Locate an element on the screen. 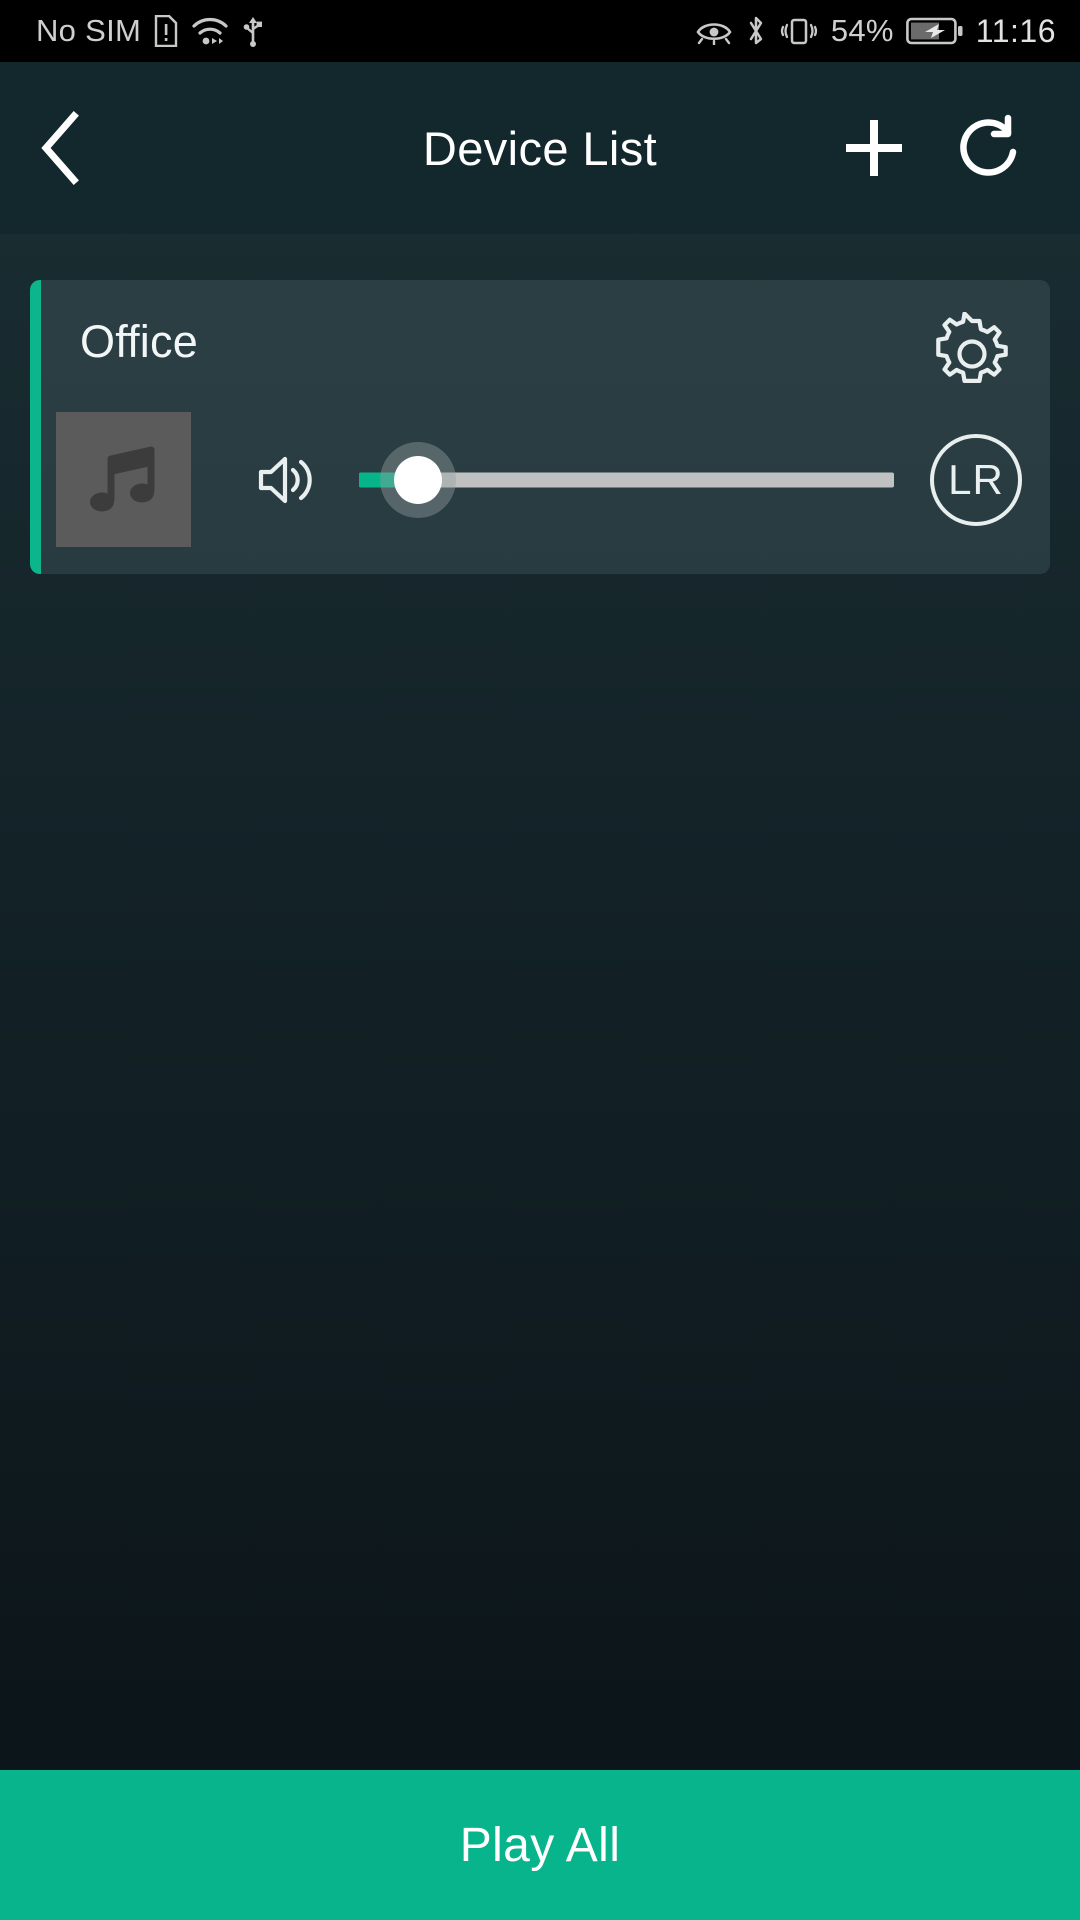 The height and width of the screenshot is (1920, 1080). play-all-button: Play All is located at coordinates (540, 1845).